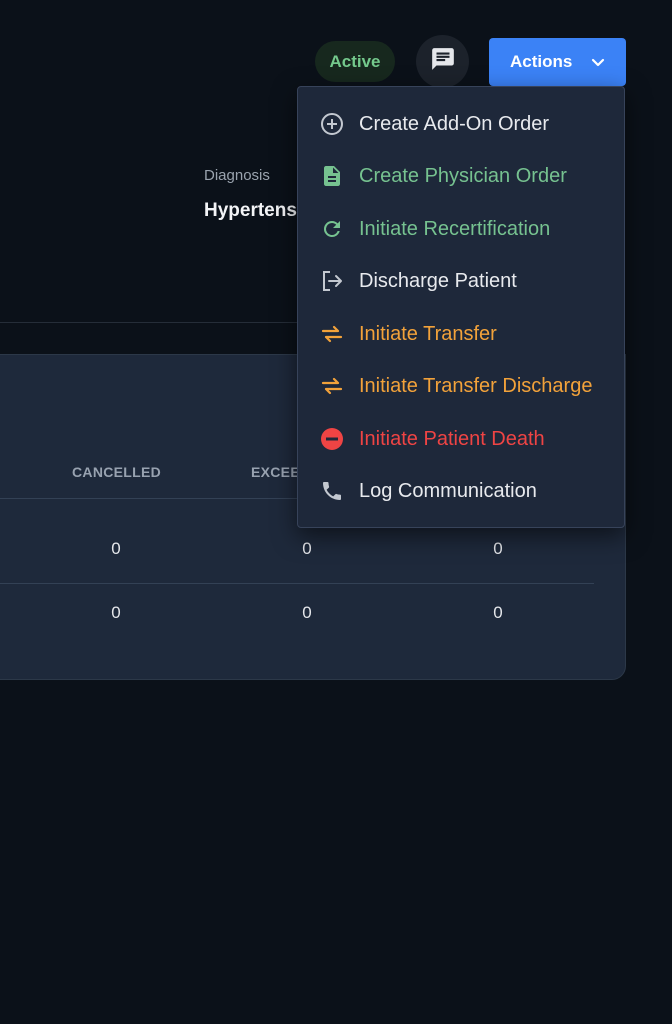 The image size is (672, 1024). What do you see at coordinates (332, 229) in the screenshot?
I see `refresh-icon` at bounding box center [332, 229].